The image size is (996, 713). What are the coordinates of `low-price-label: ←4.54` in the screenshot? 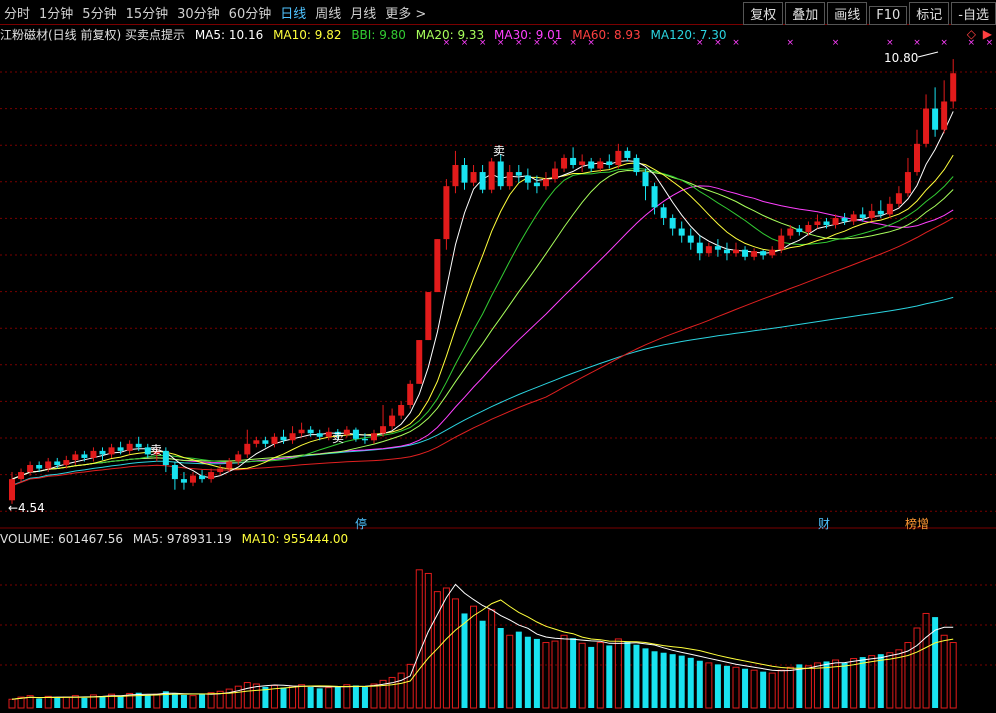 It's located at (26, 508).